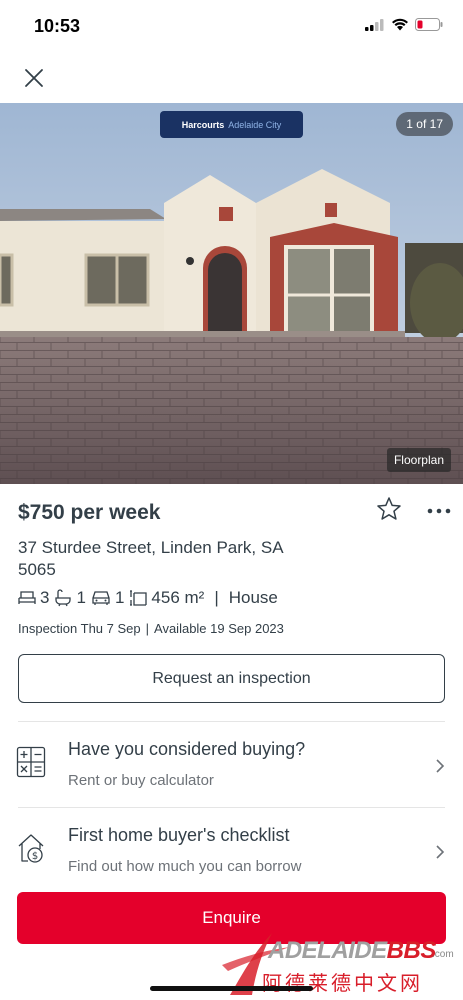 The width and height of the screenshot is (463, 1000). What do you see at coordinates (418, 460) in the screenshot?
I see `floorplan-button: Floorplan` at bounding box center [418, 460].